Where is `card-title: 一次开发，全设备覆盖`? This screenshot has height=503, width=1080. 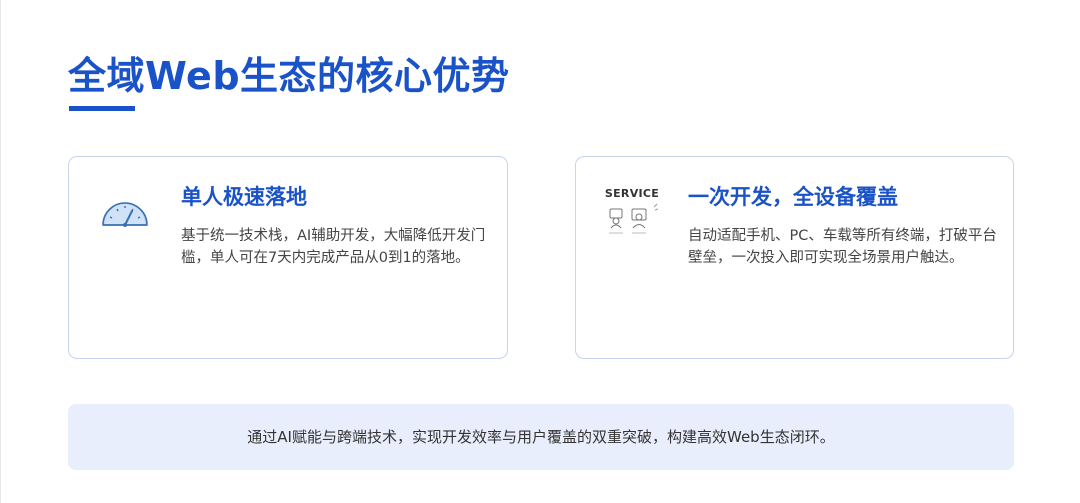
card-title: 一次开发，全设备覆盖 is located at coordinates (793, 197).